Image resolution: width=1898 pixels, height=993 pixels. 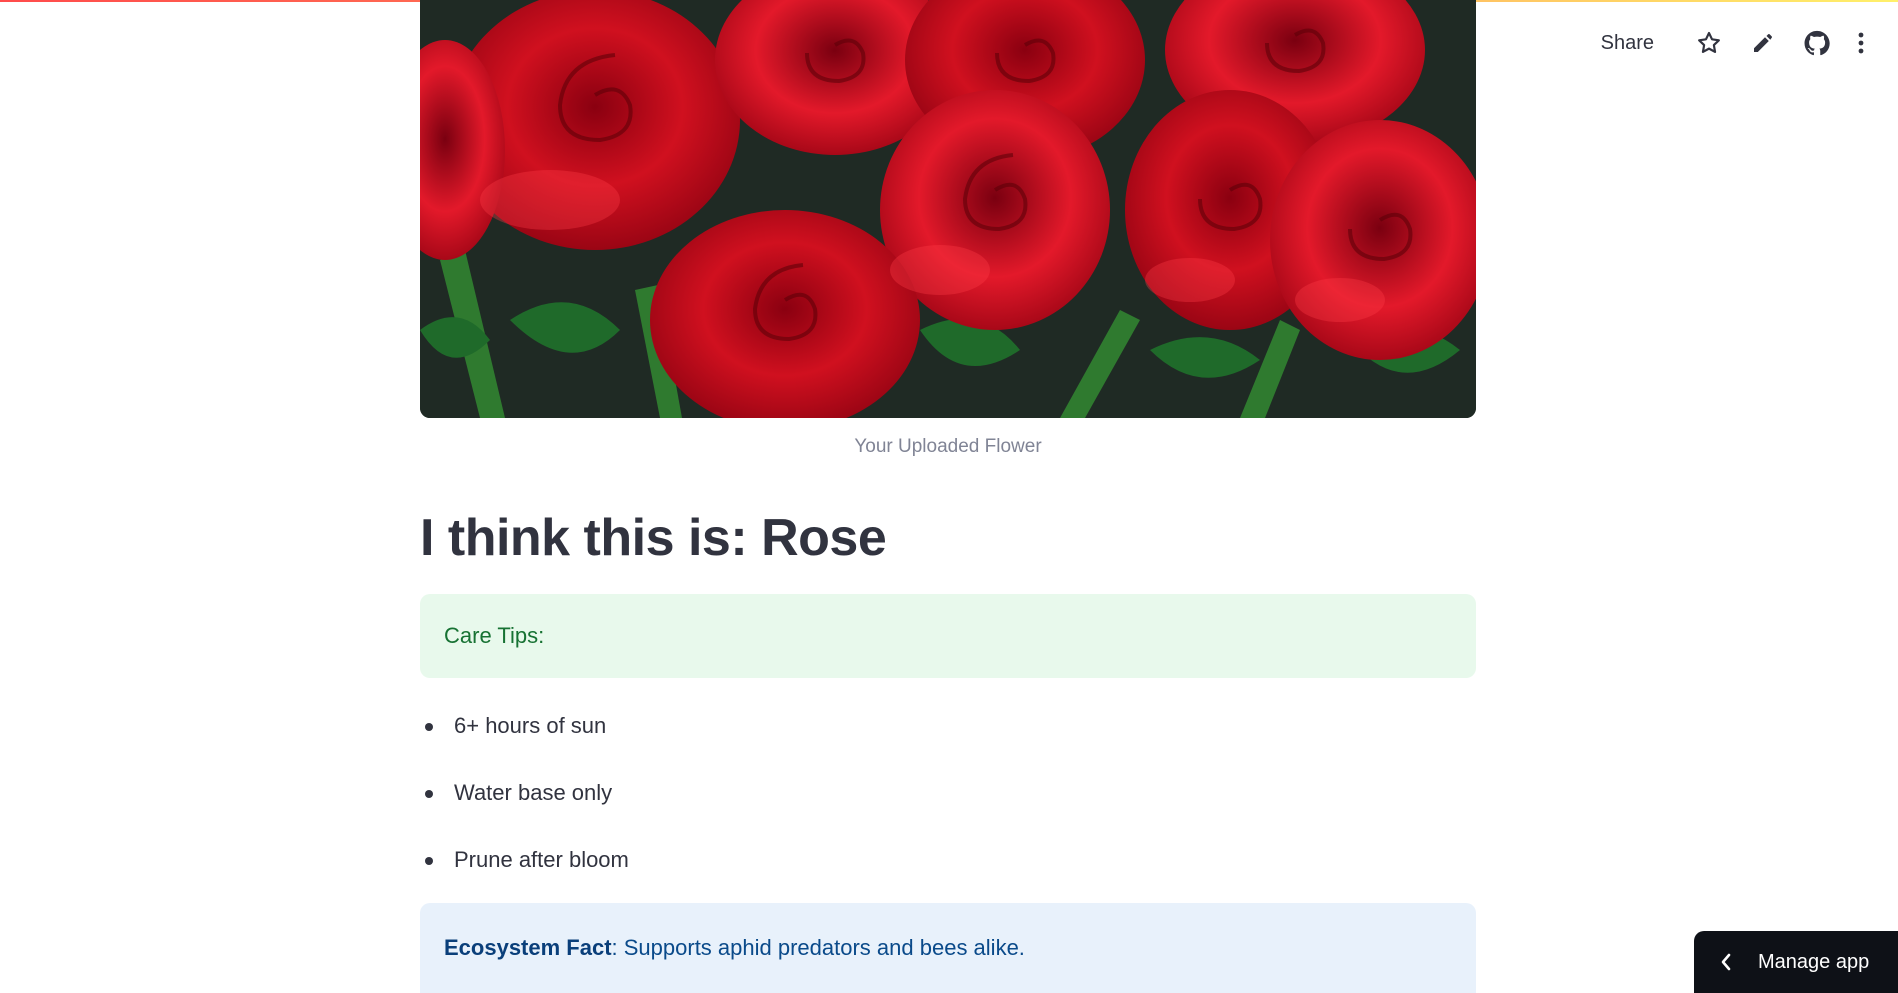 I want to click on list-item: Water base only, so click(x=948, y=792).